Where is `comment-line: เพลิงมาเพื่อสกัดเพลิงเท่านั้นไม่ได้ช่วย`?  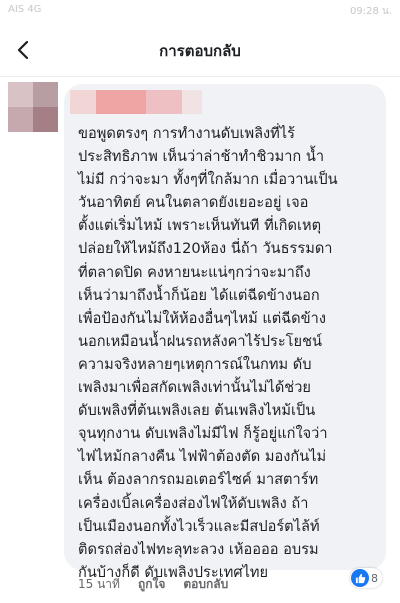
comment-line: เพลิงมาเพื่อสกัดเพลิงเท่านั้นไม่ได้ช่วย is located at coordinates (194, 388).